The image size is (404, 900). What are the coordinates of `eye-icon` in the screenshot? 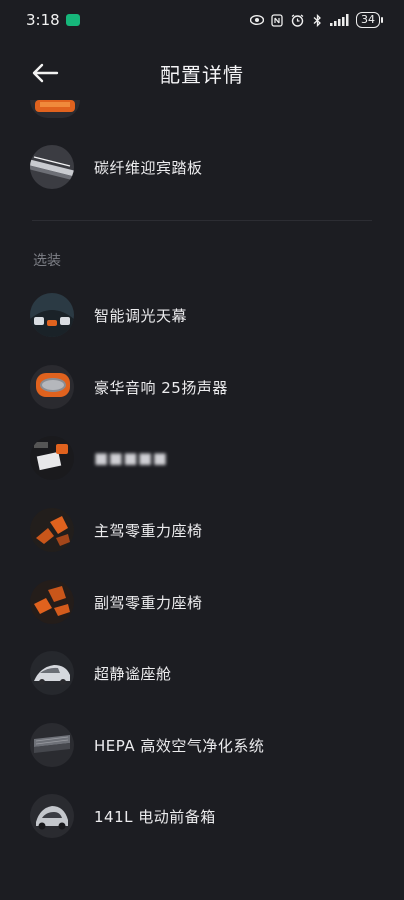 It's located at (257, 20).